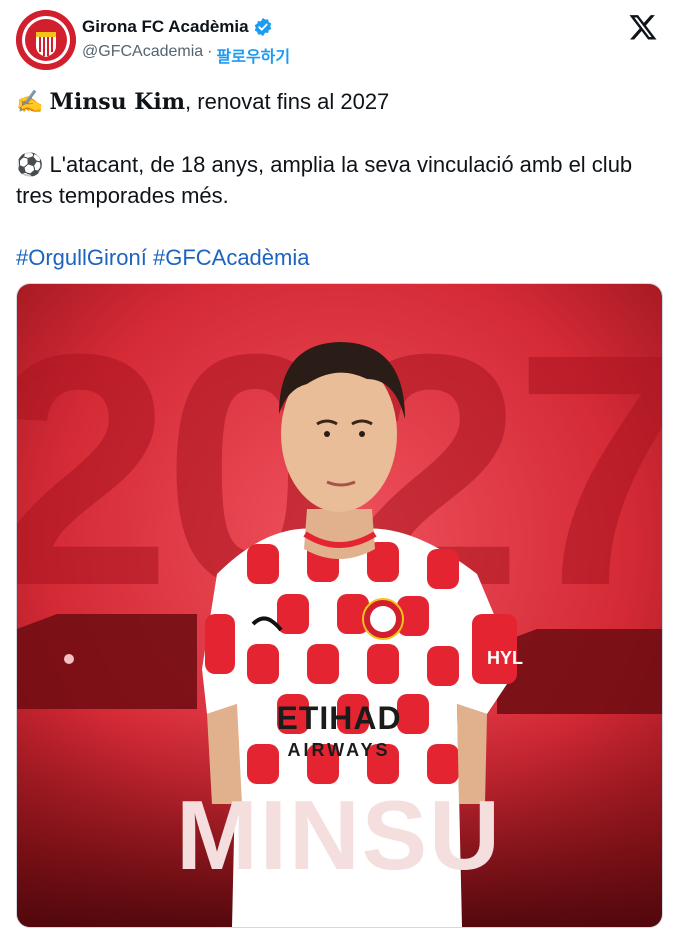 The image size is (679, 931). What do you see at coordinates (505, 658) in the screenshot?
I see `sleeve-sponsor: HYL` at bounding box center [505, 658].